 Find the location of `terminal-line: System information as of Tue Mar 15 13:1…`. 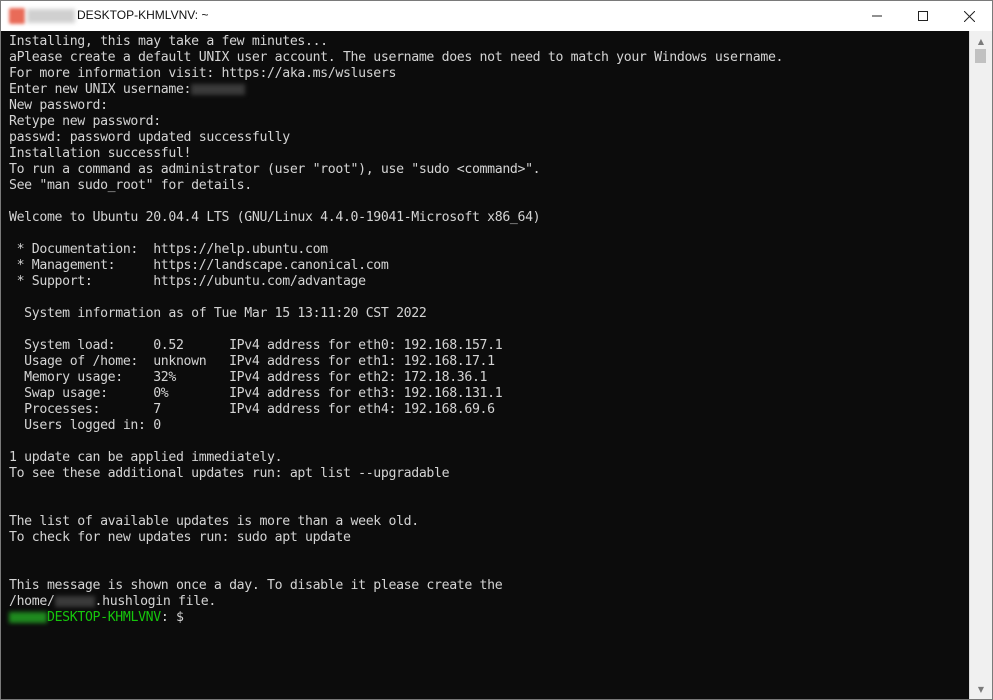

terminal-line: System information as of Tue Mar 15 13:1… is located at coordinates (218, 313).